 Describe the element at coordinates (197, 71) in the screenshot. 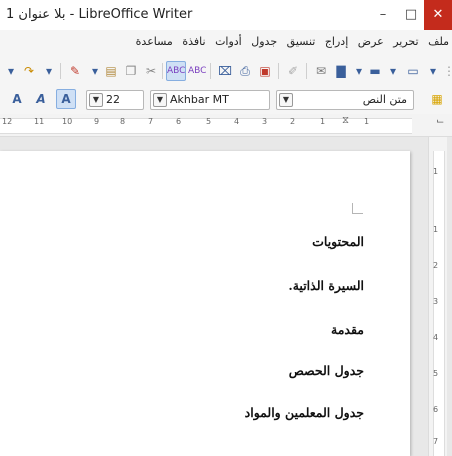

I see `spelling-icon: ABC` at that location.